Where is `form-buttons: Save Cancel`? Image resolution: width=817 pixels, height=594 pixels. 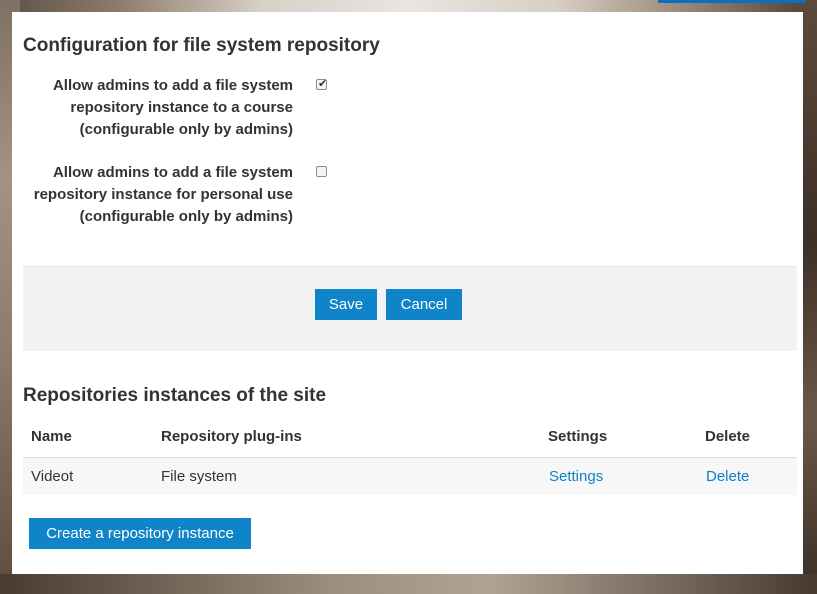
form-buttons: Save Cancel is located at coordinates (410, 308).